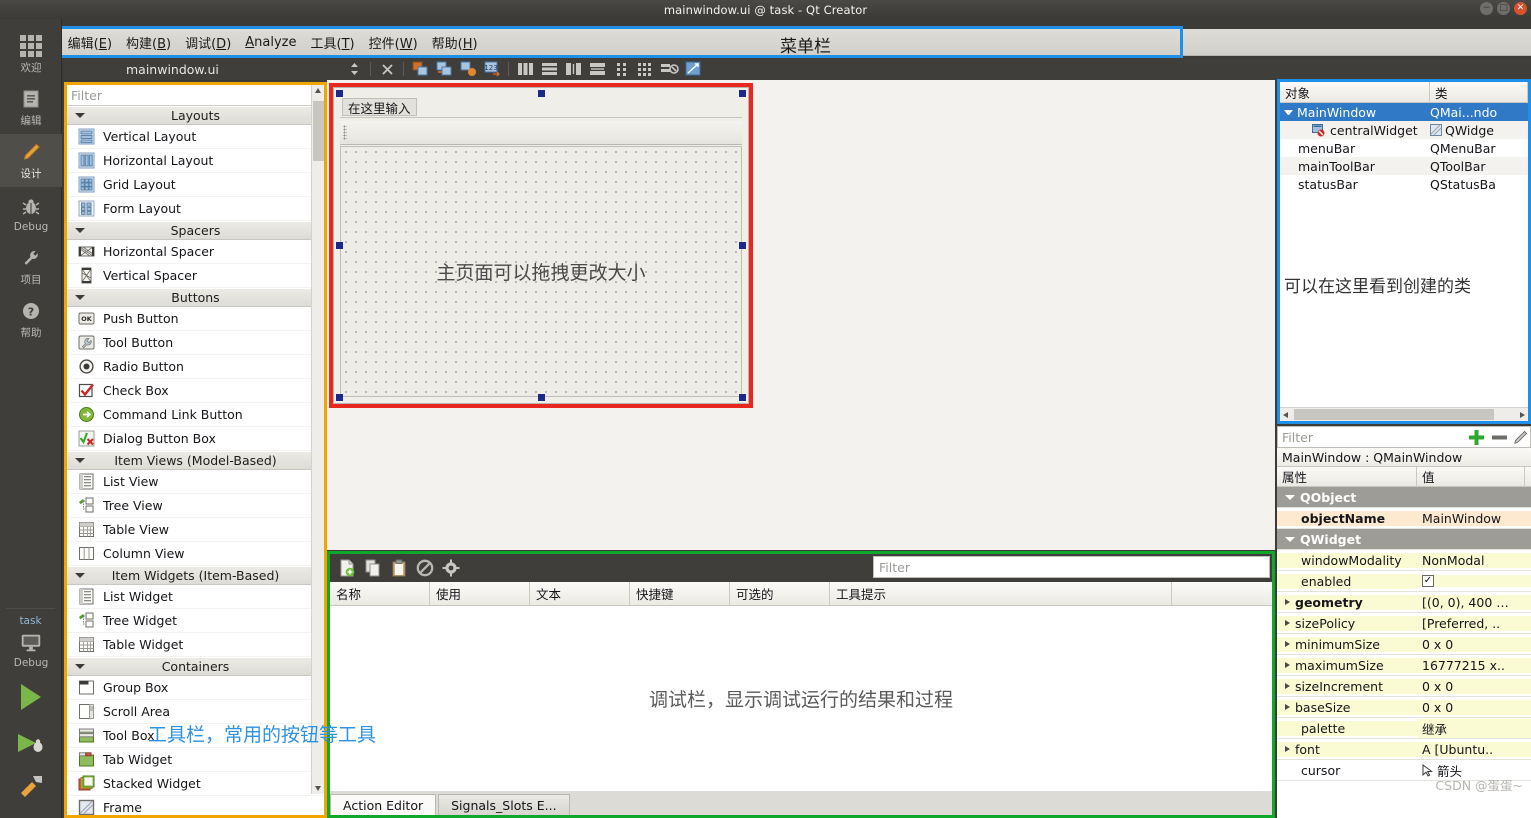 The height and width of the screenshot is (818, 1531). I want to click on object-row: statusBar QStatusBa, so click(1404, 184).